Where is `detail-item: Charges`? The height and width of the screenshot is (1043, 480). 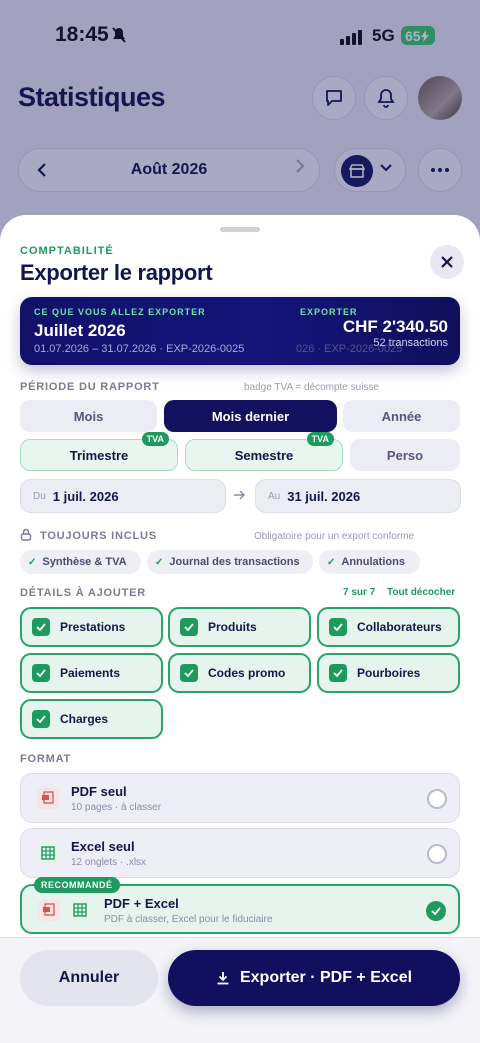 detail-item: Charges is located at coordinates (91, 719).